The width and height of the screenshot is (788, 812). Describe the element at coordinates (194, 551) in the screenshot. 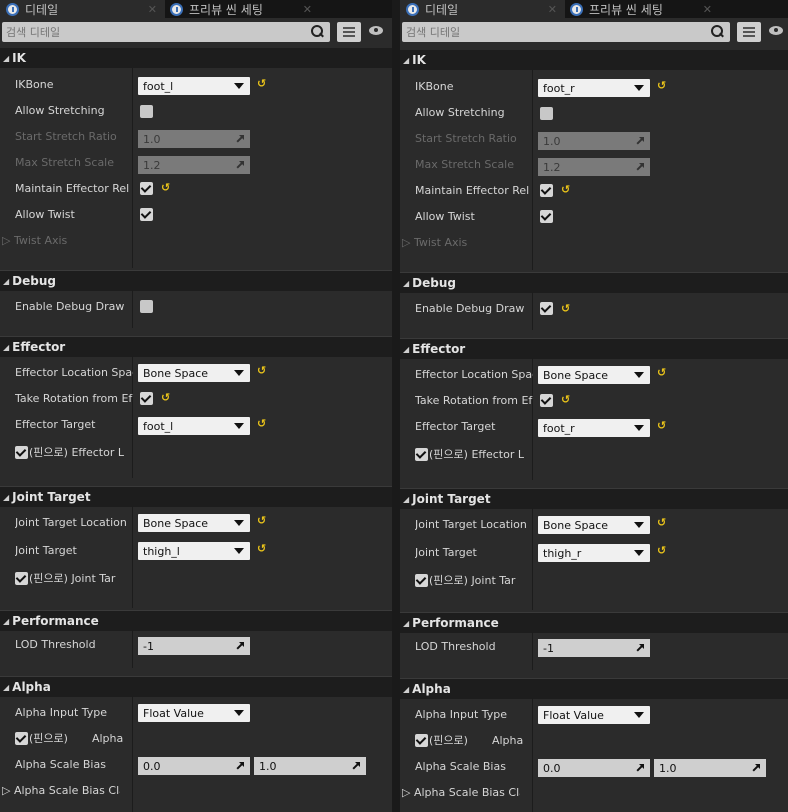

I see `joint-target-combo: thigh_l` at that location.